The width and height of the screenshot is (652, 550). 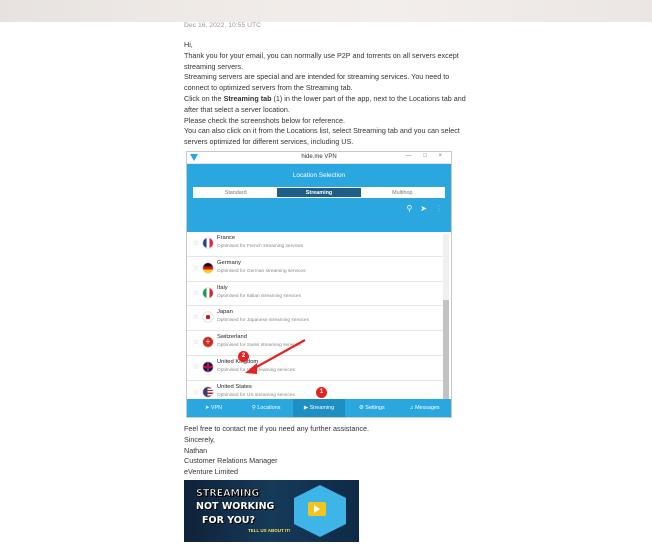 What do you see at coordinates (188, 44) in the screenshot?
I see `email-greeting: Hi,` at bounding box center [188, 44].